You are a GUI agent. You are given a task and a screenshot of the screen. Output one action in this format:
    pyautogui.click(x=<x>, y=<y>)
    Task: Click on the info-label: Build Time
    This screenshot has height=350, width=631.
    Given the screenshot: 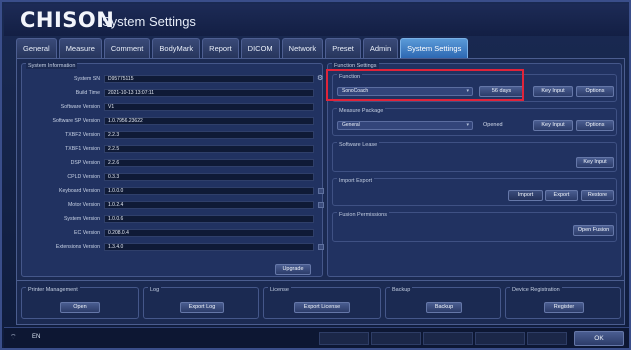 What is the action you would take?
    pyautogui.click(x=87, y=92)
    